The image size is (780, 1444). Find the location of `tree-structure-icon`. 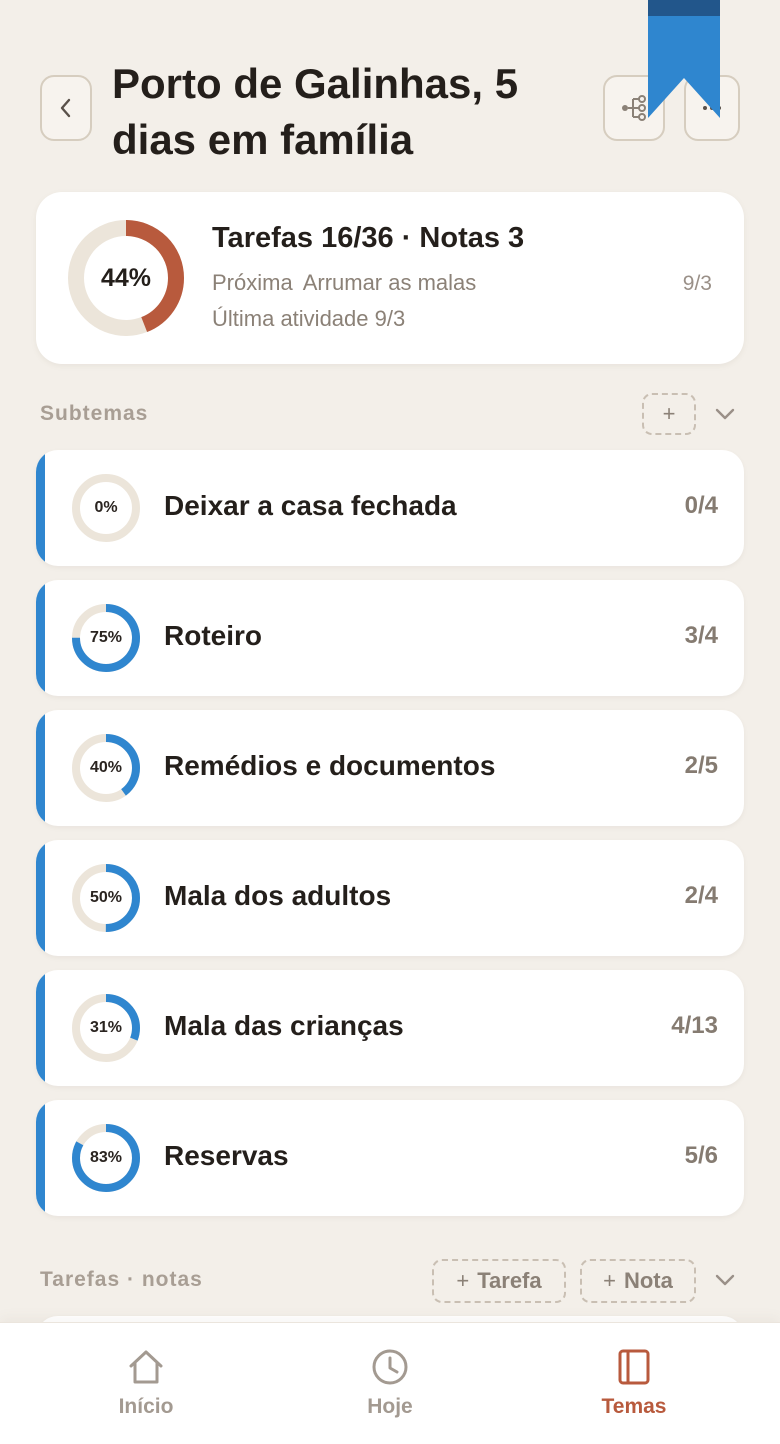

tree-structure-icon is located at coordinates (634, 108).